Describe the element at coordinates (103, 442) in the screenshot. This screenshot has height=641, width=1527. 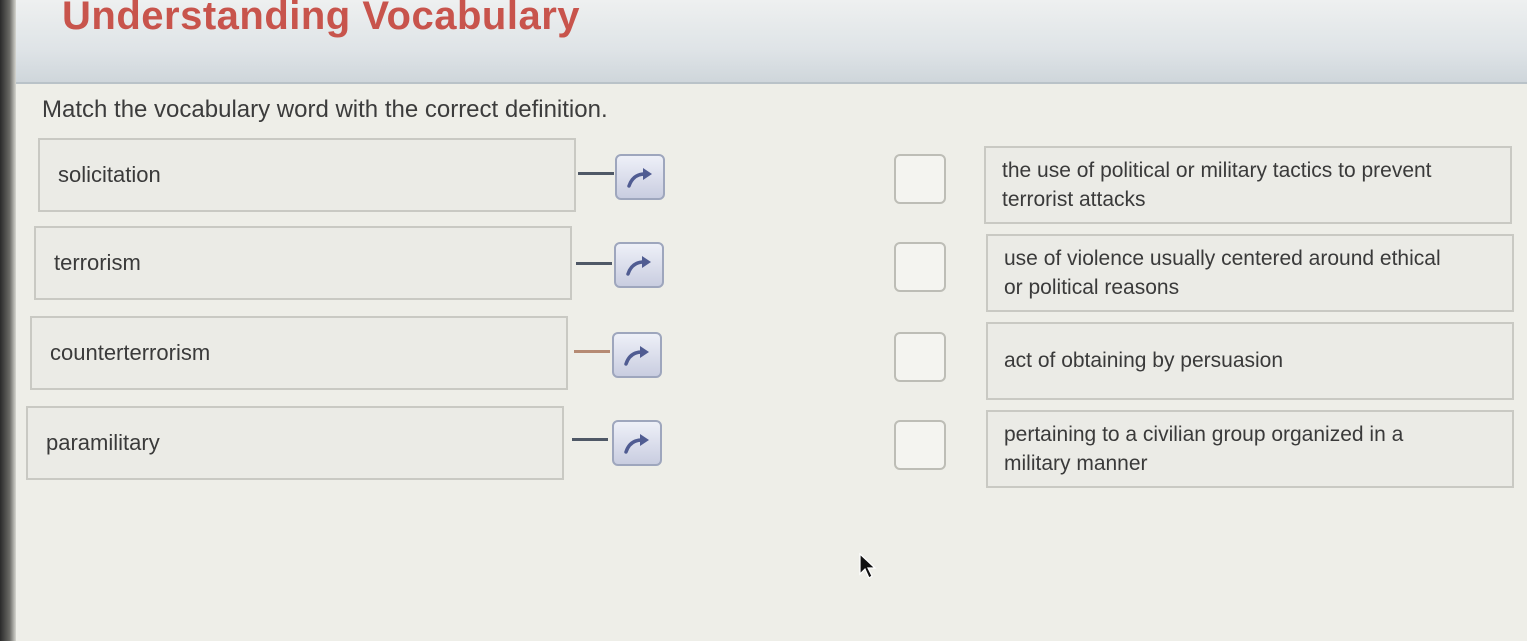
I see `term-label: paramilitary` at that location.